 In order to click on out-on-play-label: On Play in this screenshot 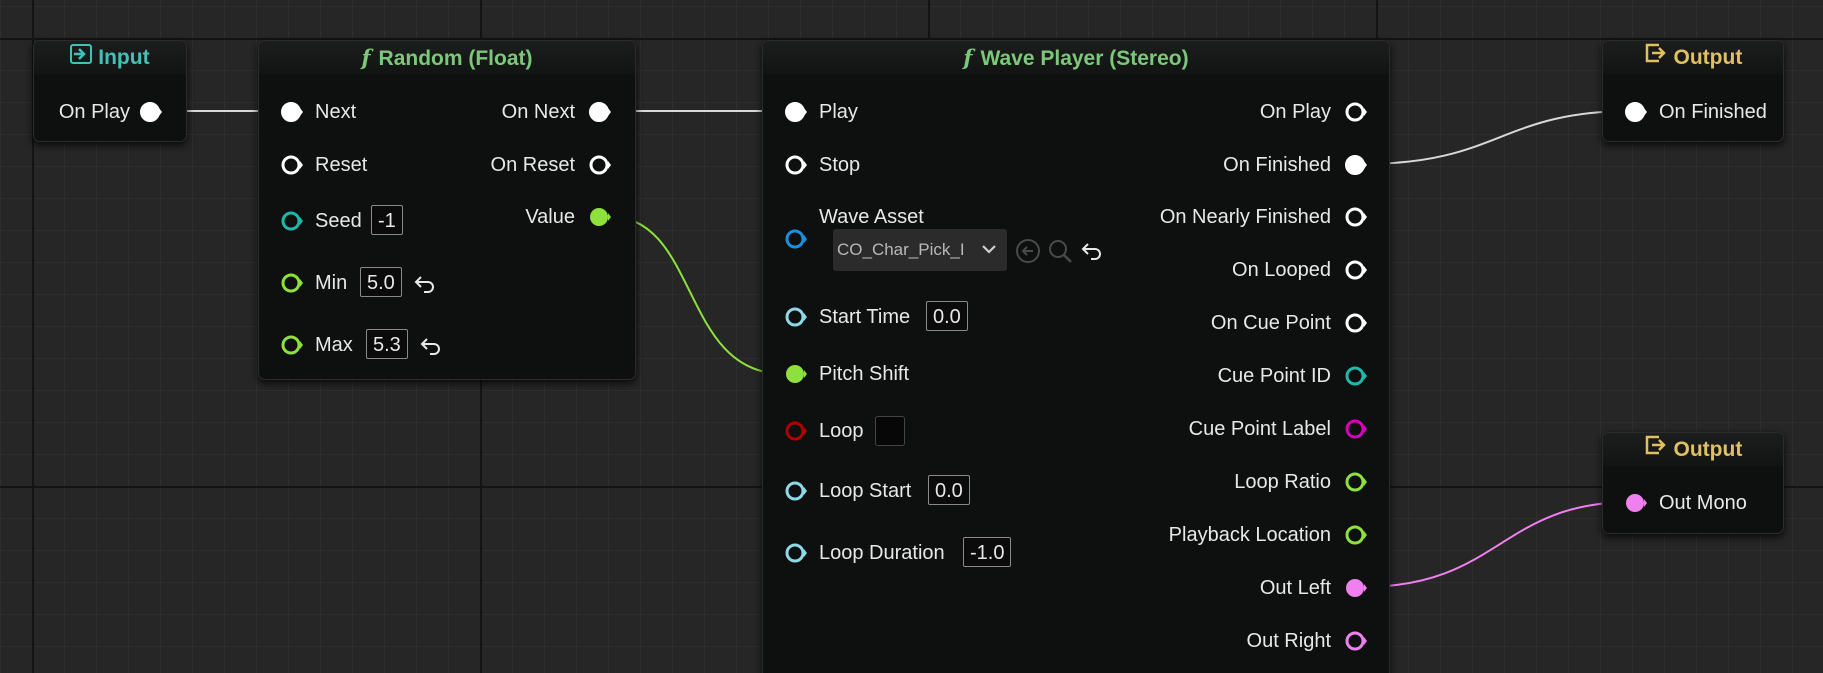, I will do `click(1295, 112)`.